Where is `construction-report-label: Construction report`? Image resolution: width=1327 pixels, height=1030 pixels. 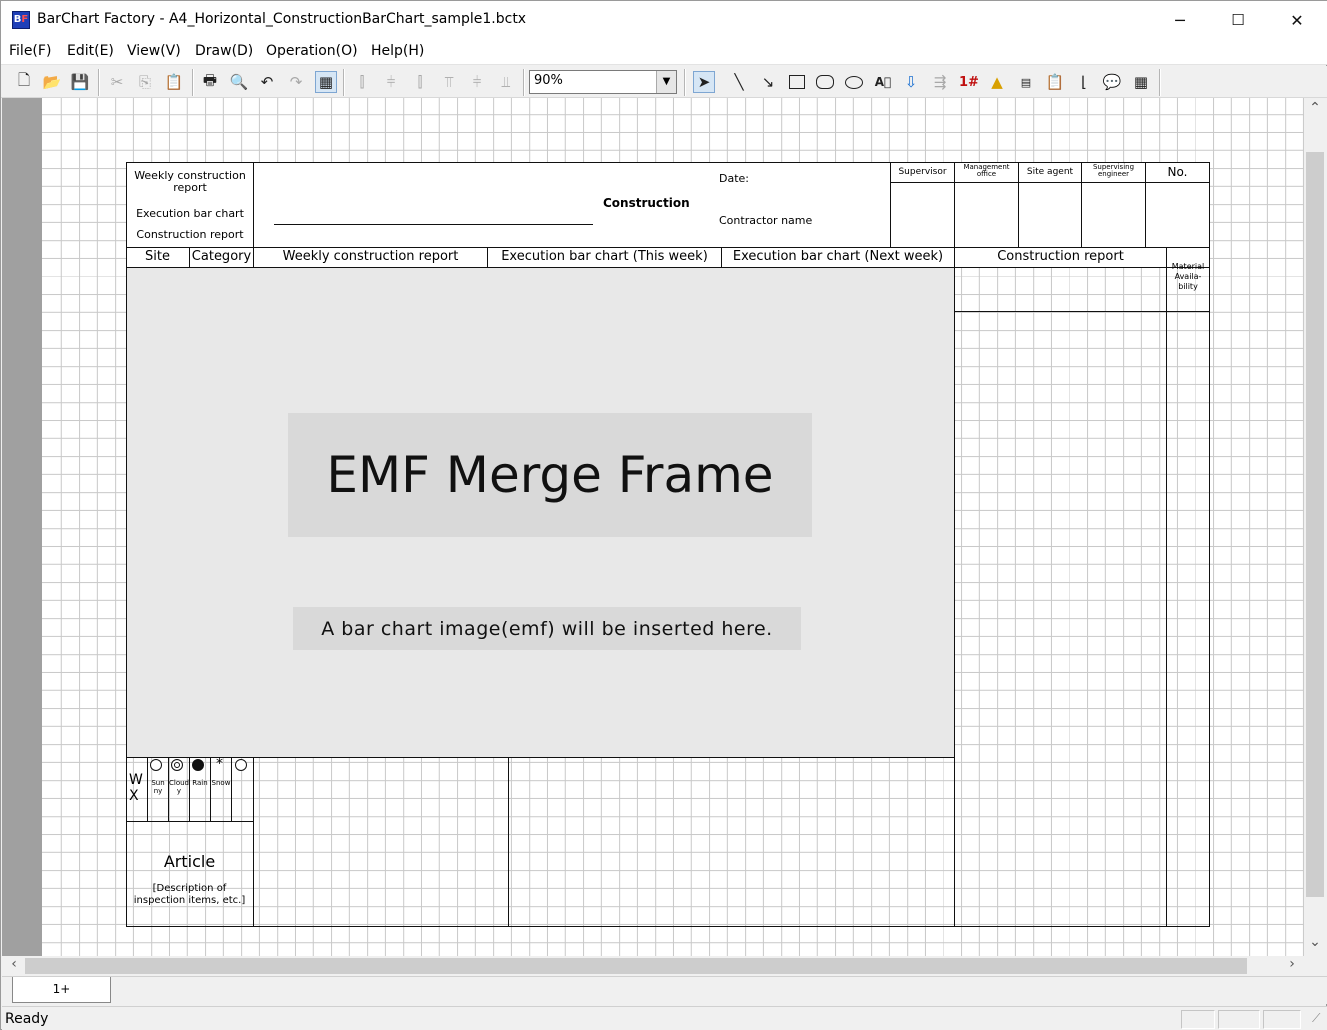
construction-report-label: Construction report is located at coordinates (190, 234).